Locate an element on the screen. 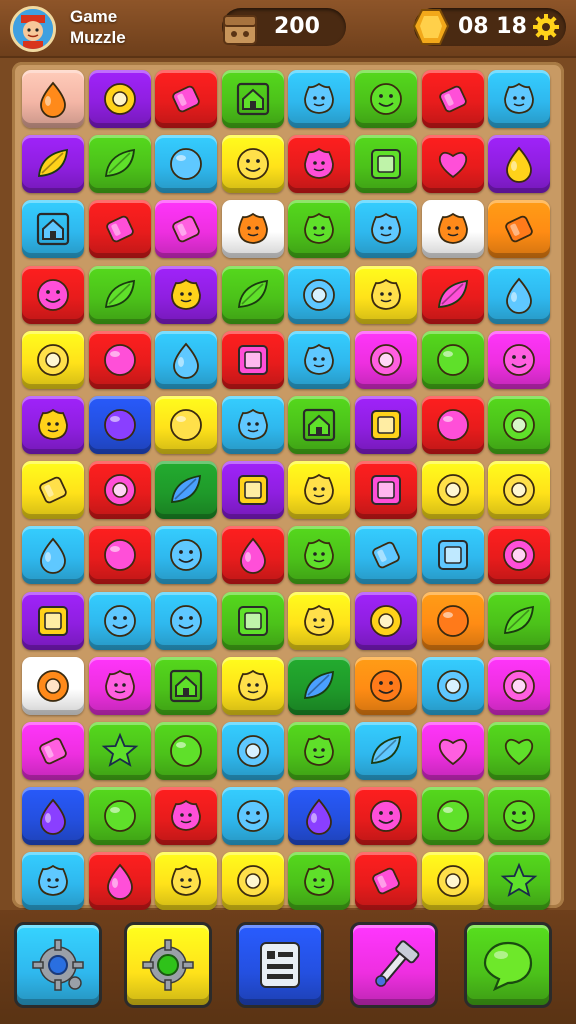  hammer-tool-button is located at coordinates (394, 965).